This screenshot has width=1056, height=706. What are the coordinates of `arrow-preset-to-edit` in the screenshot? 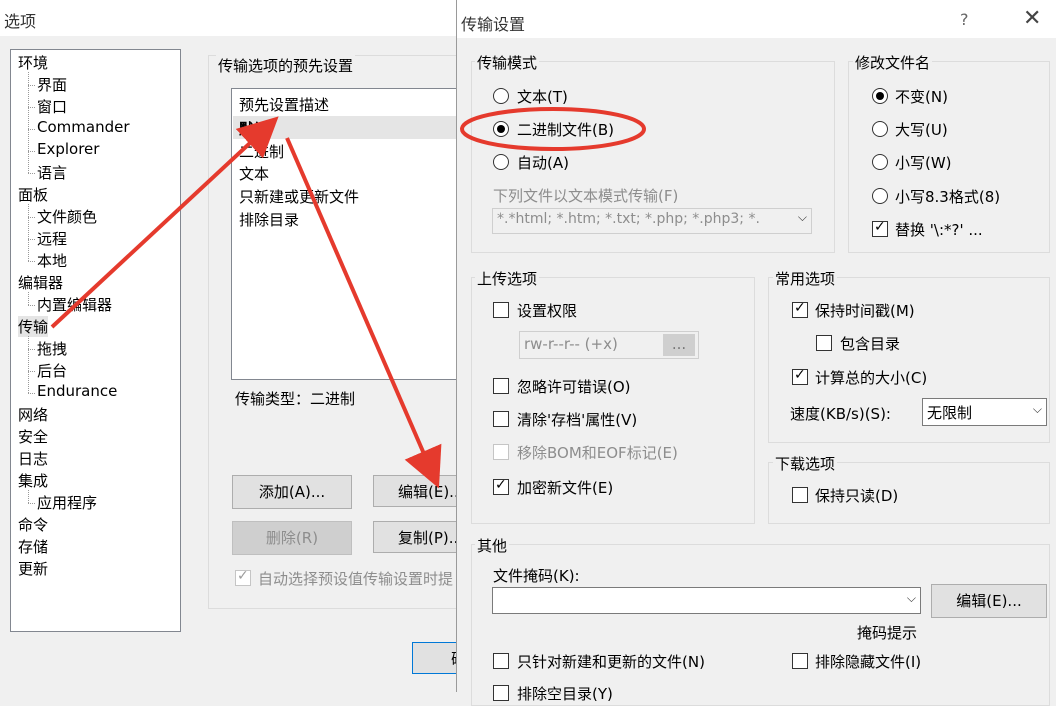 It's located at (363, 313).